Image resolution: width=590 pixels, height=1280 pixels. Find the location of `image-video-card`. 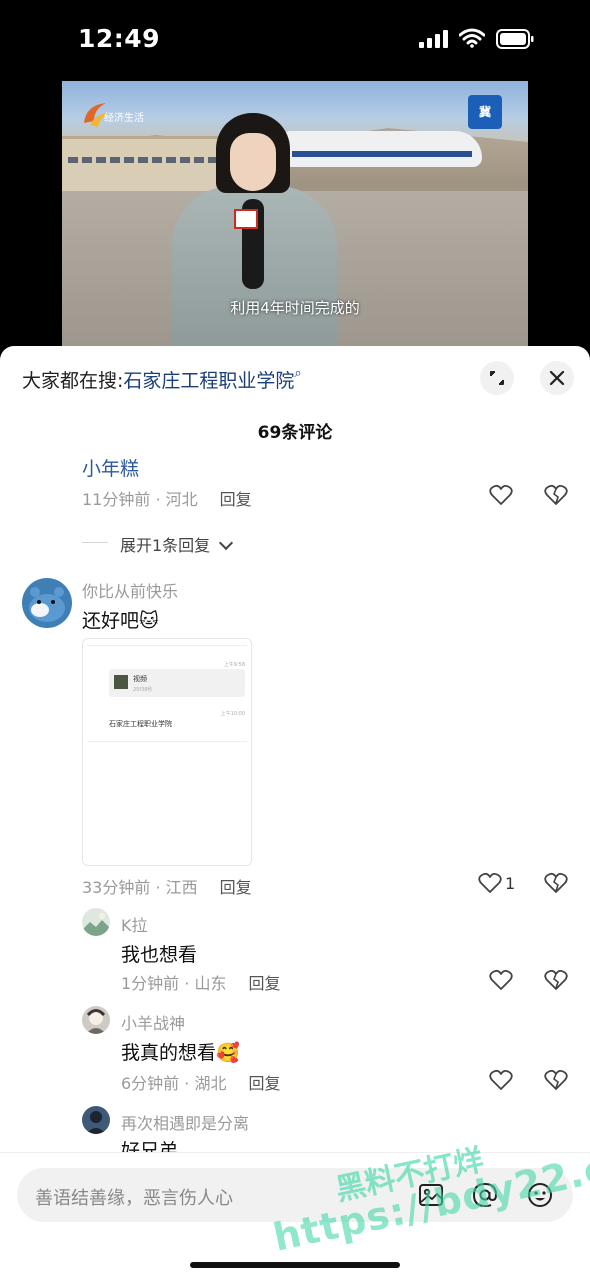

image-video-card is located at coordinates (177, 683).